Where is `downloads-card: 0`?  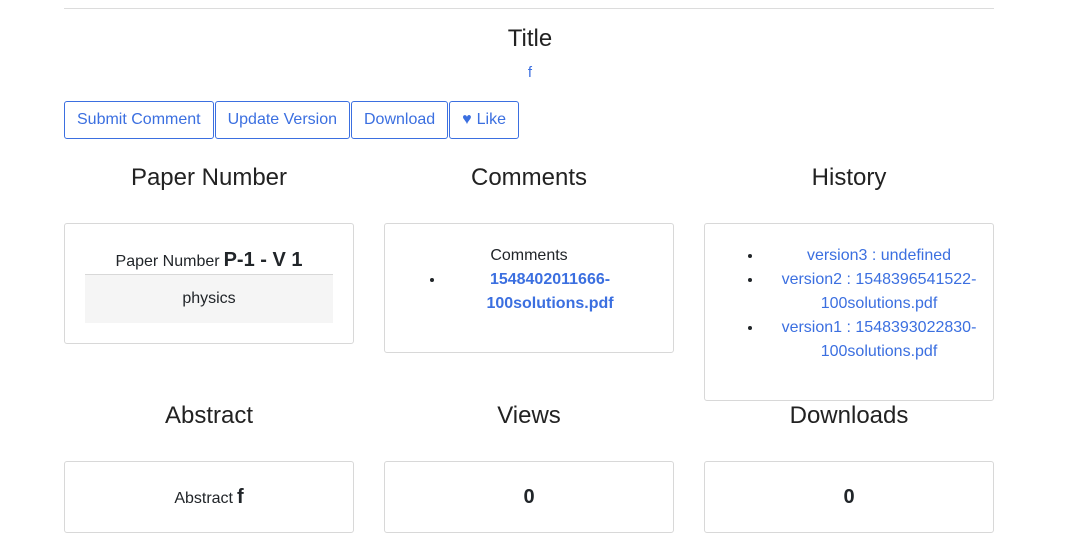
downloads-card: 0 is located at coordinates (849, 497).